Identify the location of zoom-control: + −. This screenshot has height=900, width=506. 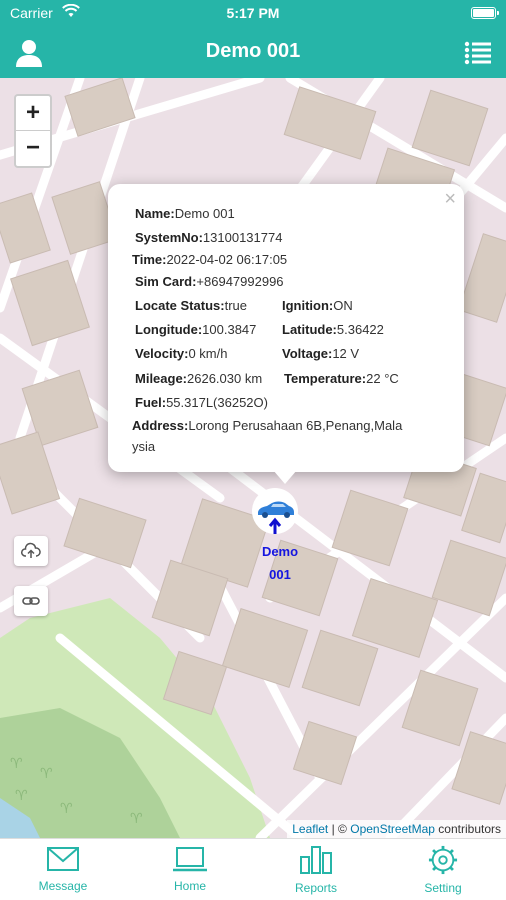
(33, 131).